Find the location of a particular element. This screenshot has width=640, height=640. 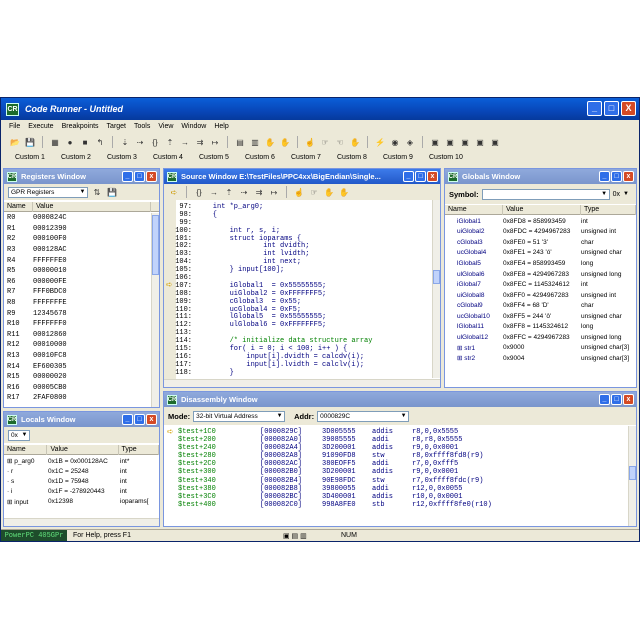

local-value: 0x1B = 0x000128AC is located at coordinates (84, 461).